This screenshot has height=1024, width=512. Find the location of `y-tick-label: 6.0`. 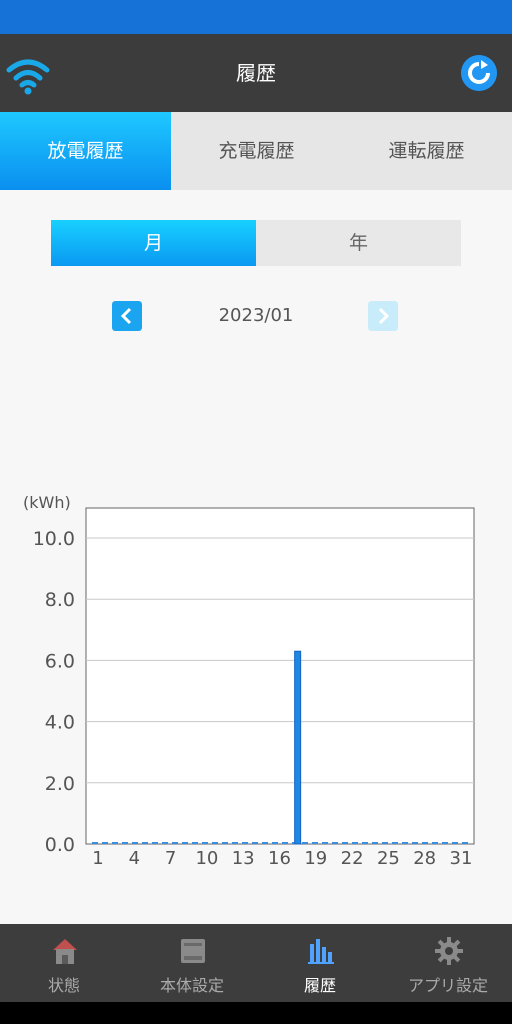

y-tick-label: 6.0 is located at coordinates (60, 661).